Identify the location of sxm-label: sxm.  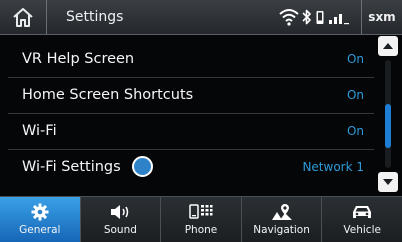
(381, 17).